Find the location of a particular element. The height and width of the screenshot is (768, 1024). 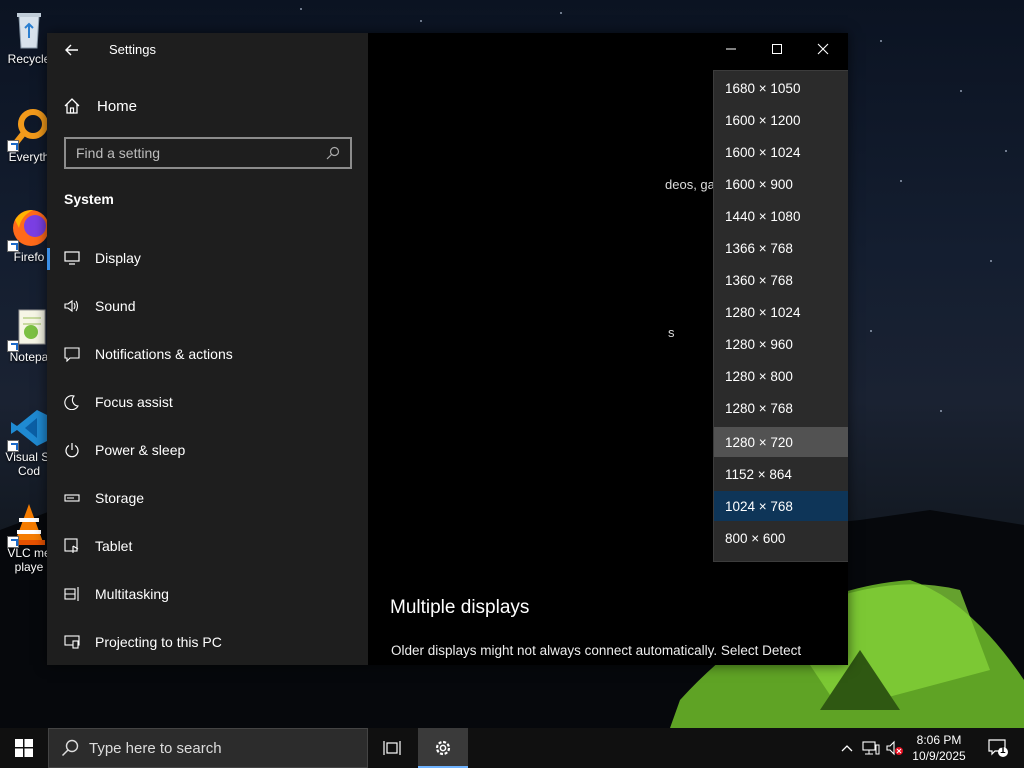

nav-item-tablet: Tablet is located at coordinates (207, 546).